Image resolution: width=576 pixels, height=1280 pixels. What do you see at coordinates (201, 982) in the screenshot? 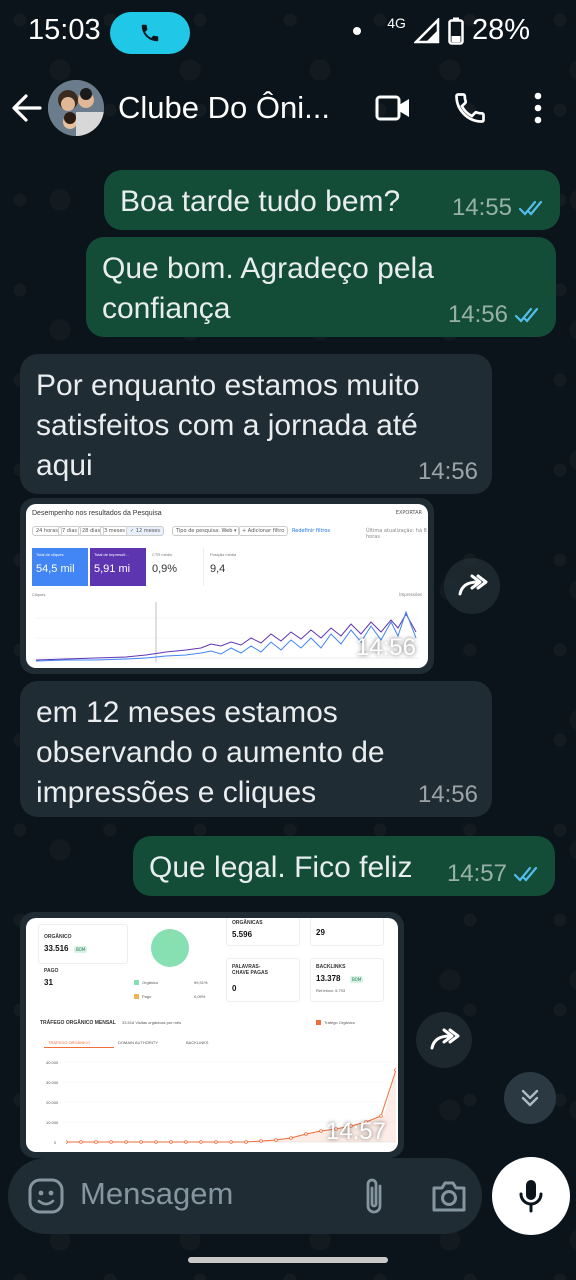
I see `legend-organico-pct: 99,91%` at bounding box center [201, 982].